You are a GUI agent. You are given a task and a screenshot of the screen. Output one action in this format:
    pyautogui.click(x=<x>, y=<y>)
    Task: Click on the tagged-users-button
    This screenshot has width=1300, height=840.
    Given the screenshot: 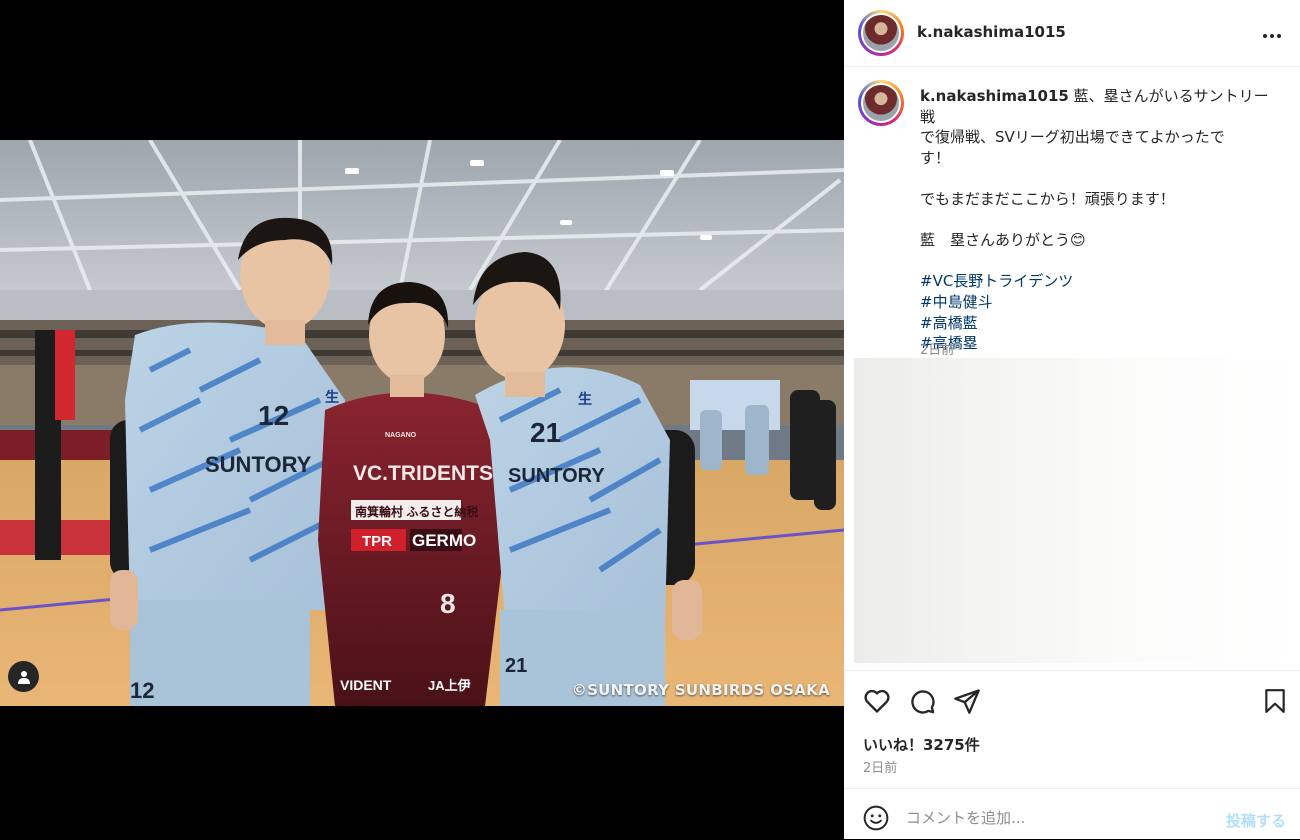 What is the action you would take?
    pyautogui.click(x=23, y=676)
    